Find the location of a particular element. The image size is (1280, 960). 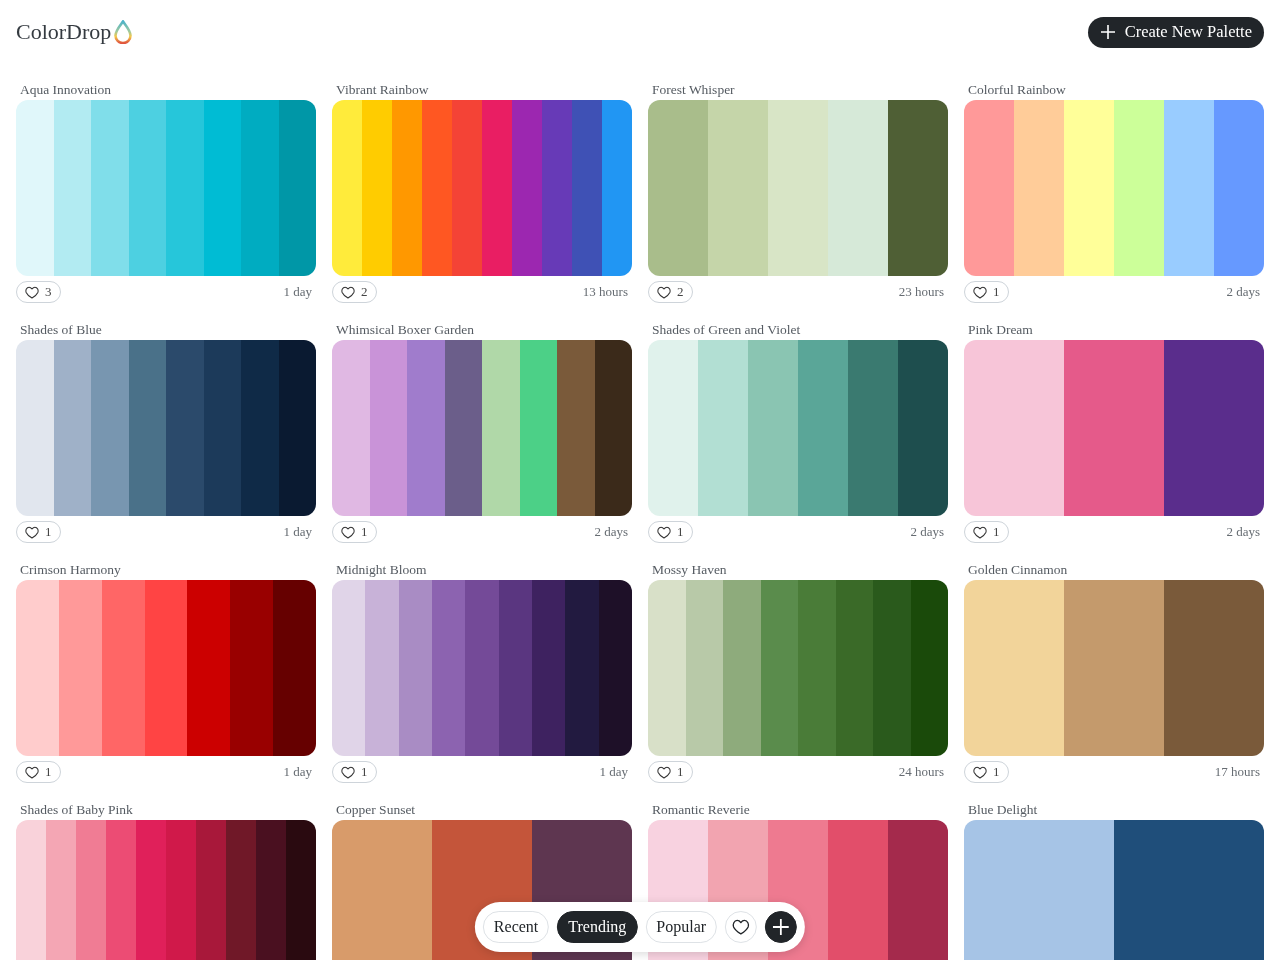

filter-tab: Recent is located at coordinates (516, 927).